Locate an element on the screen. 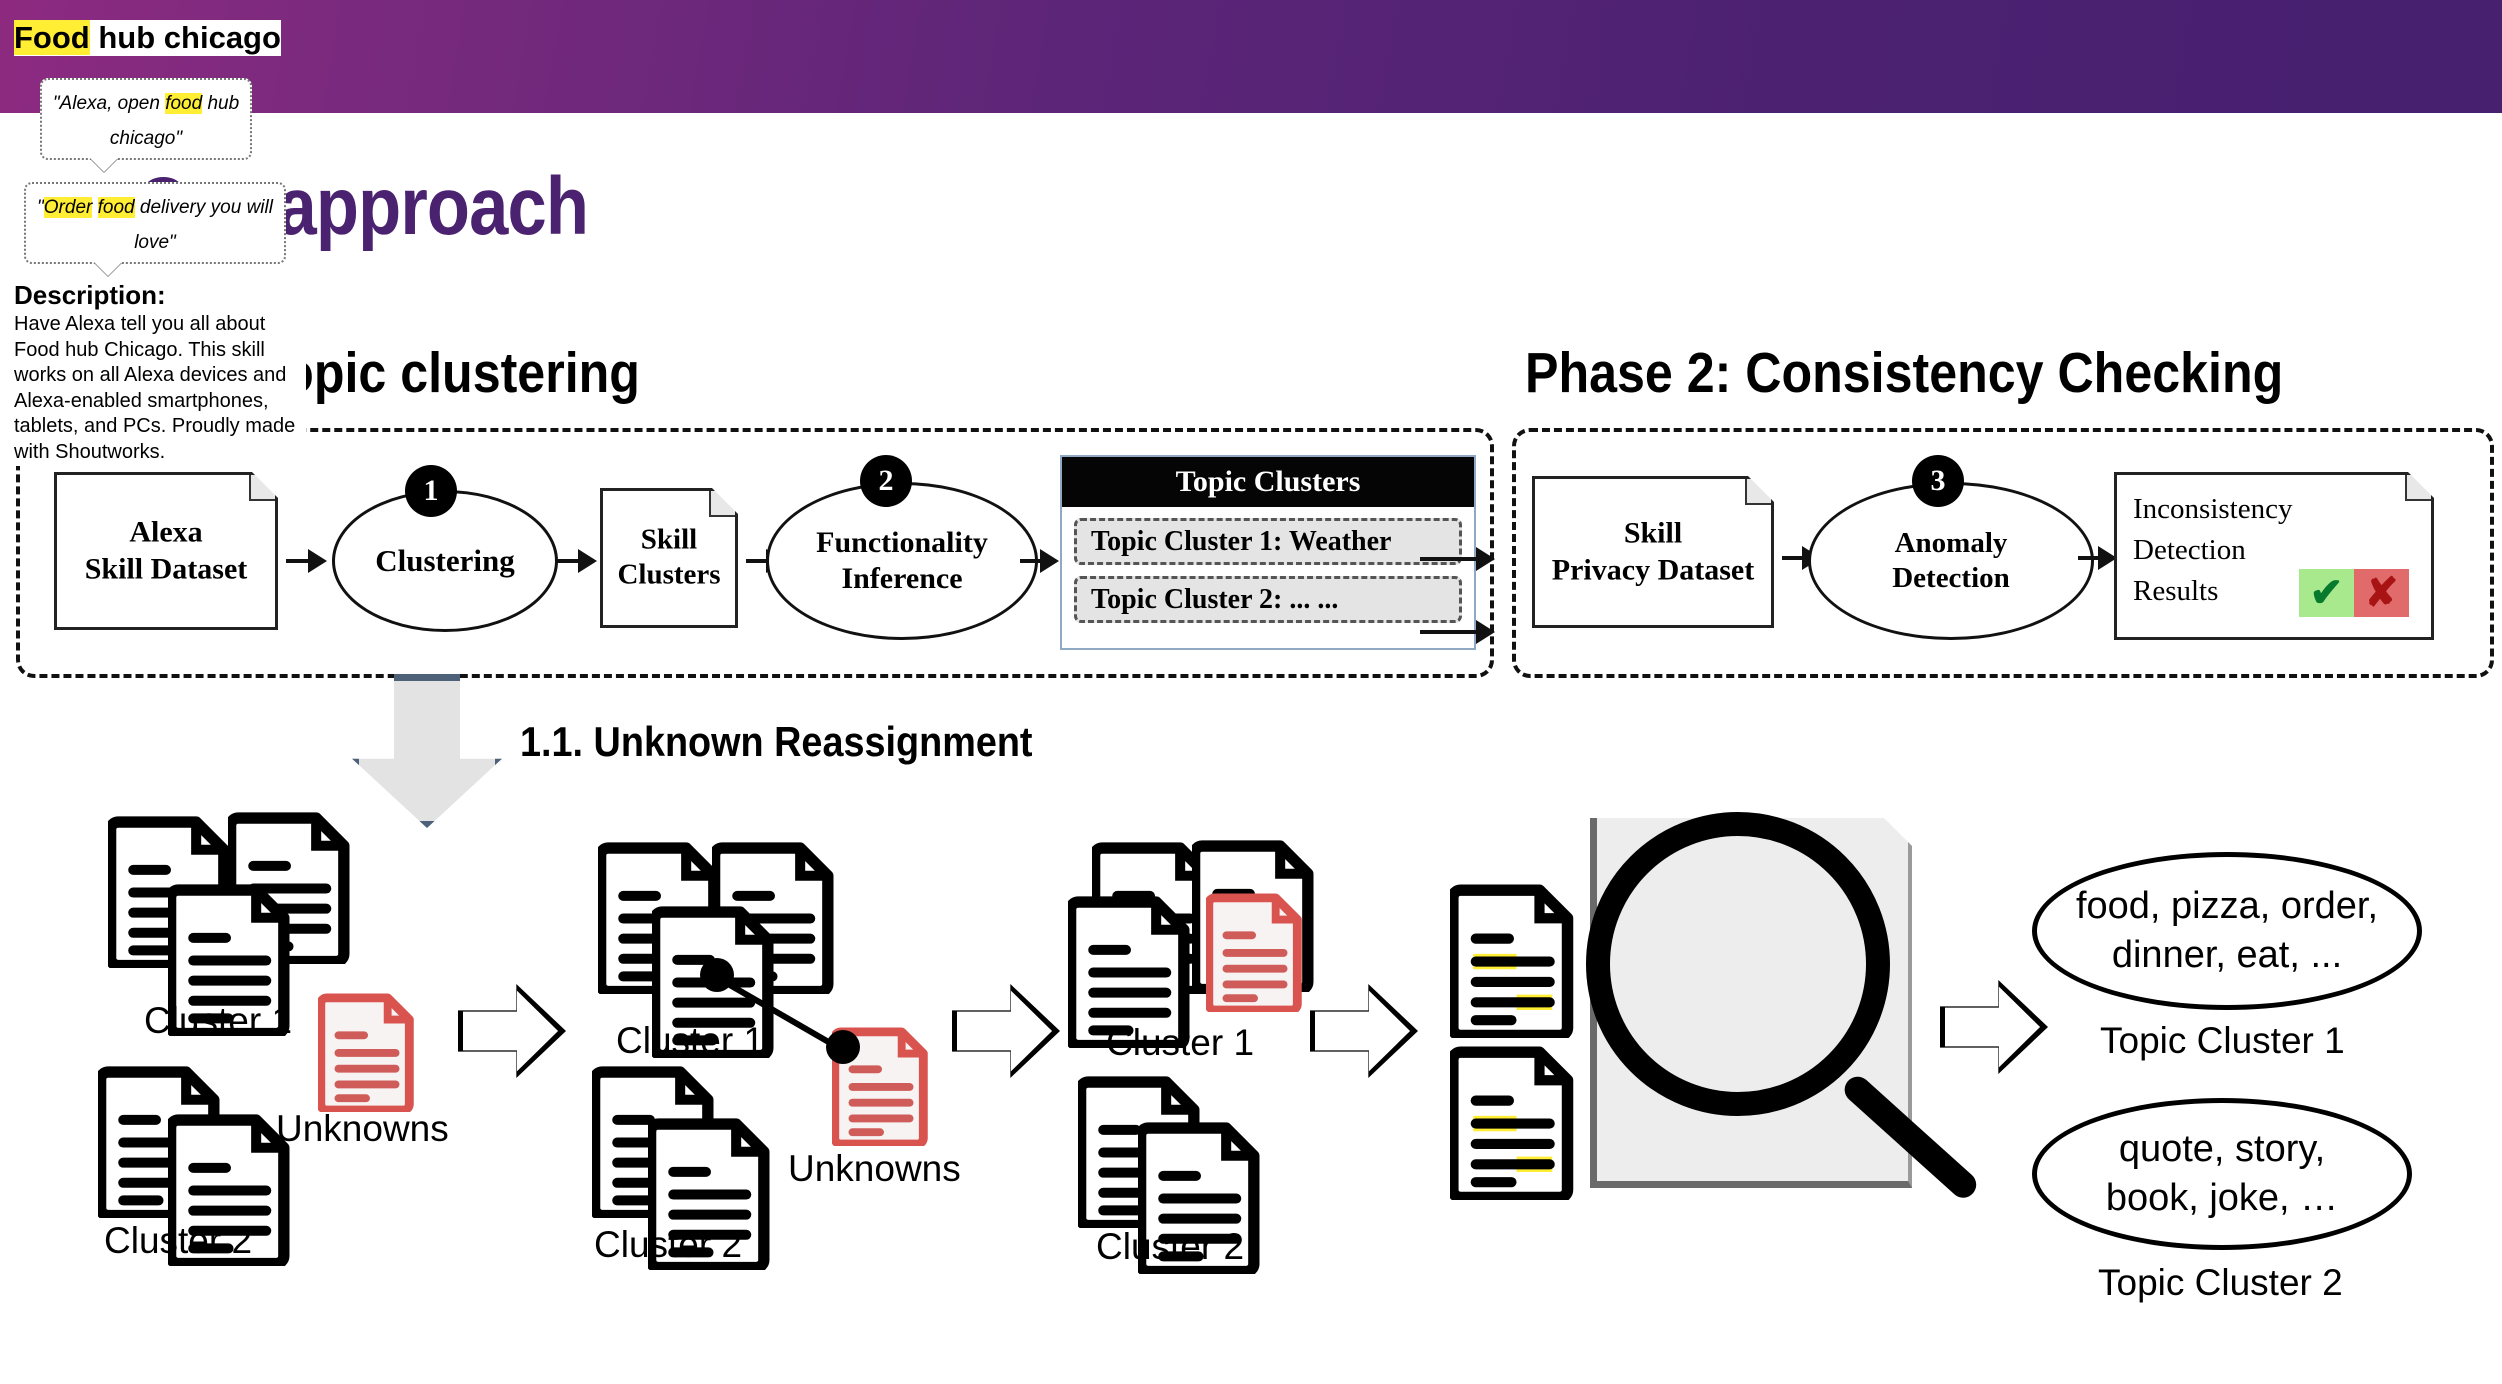  step-1-number: 1 is located at coordinates (431, 490).